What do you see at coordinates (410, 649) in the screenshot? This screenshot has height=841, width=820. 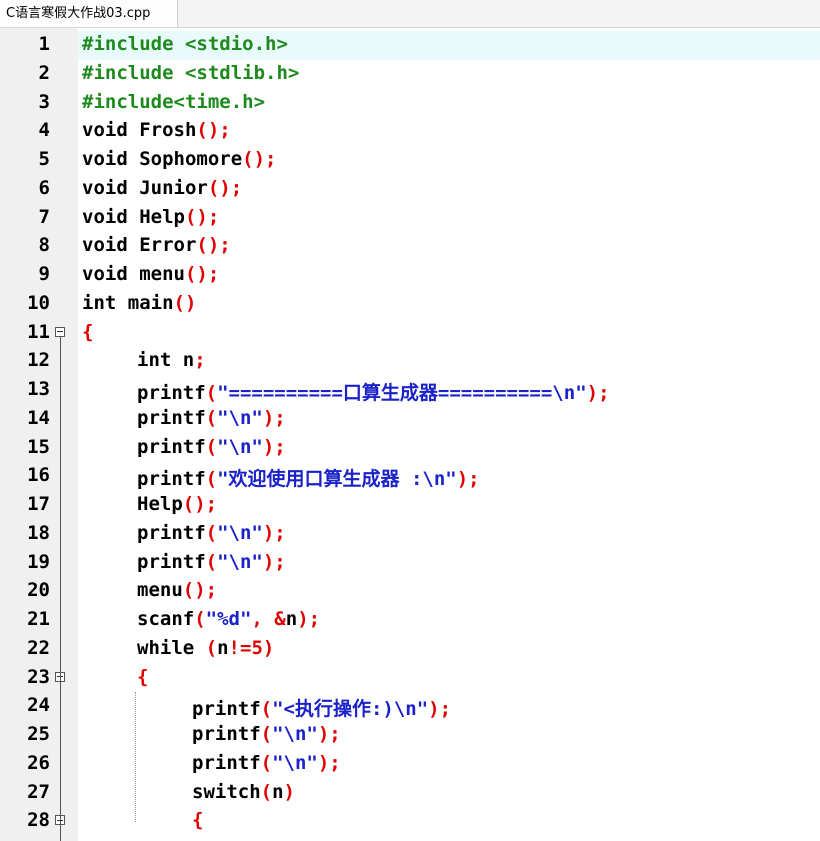 I see `code-line: 22 while (n!=5)` at bounding box center [410, 649].